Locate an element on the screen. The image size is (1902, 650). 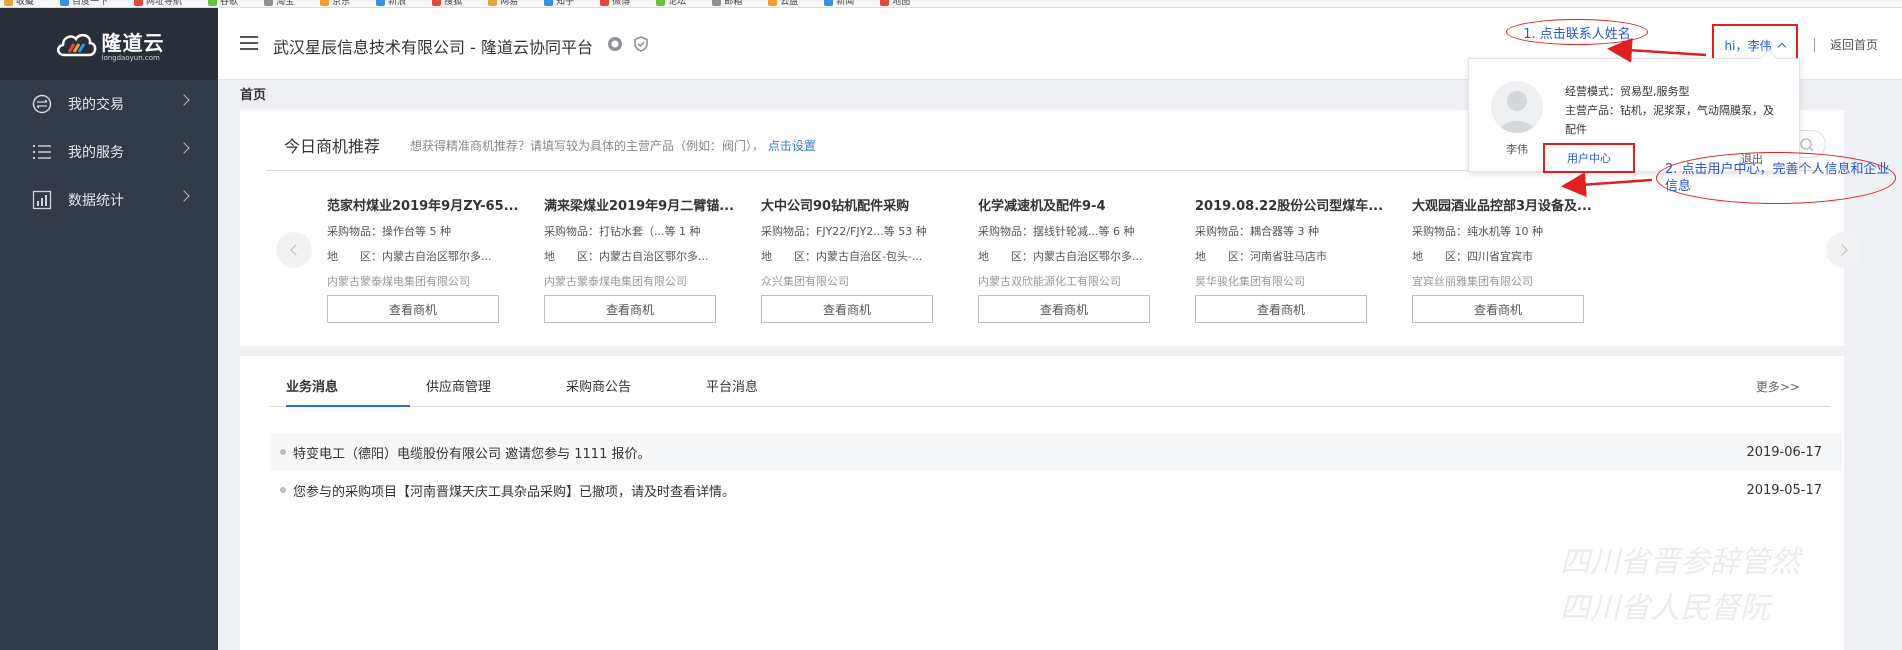
card-items: 采购物品：操作台等 5 种 is located at coordinates (389, 231).